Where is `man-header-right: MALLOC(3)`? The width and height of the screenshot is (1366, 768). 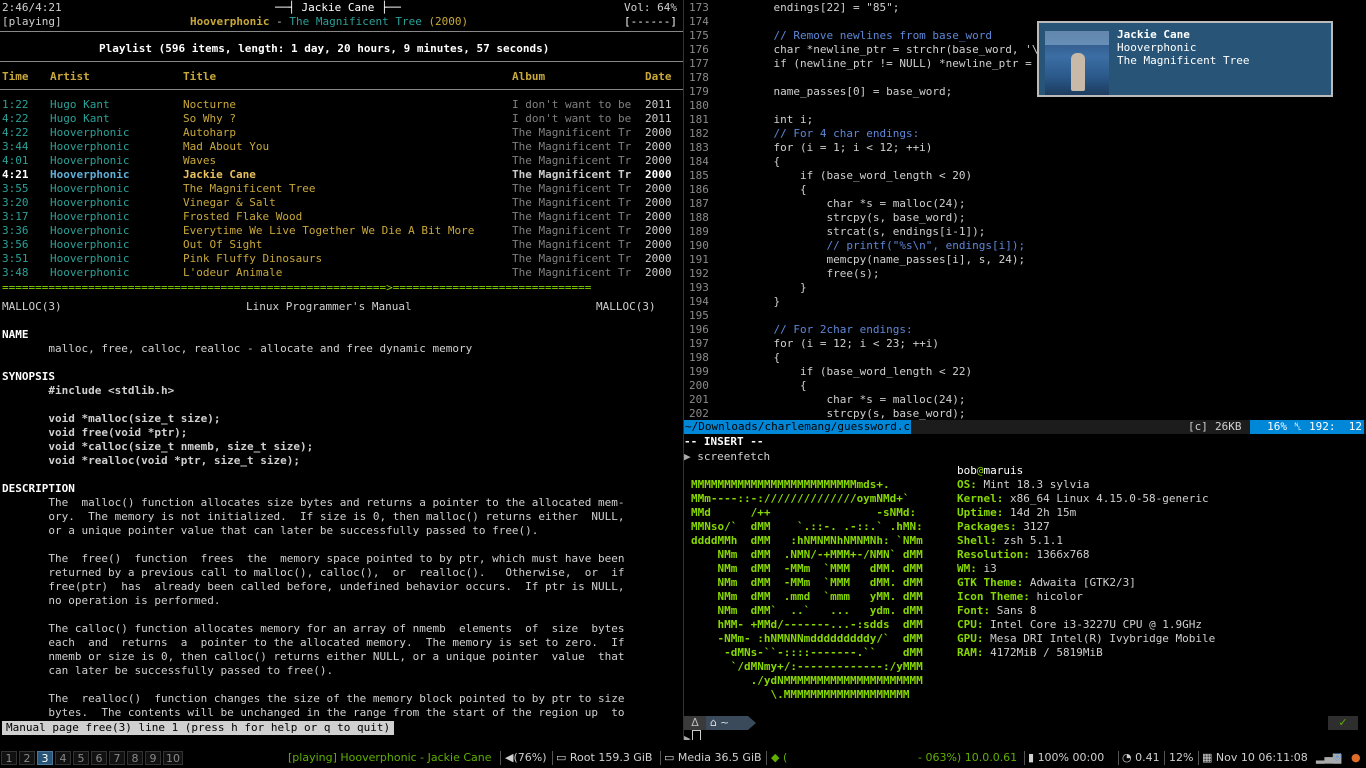
man-header-right: MALLOC(3) is located at coordinates (626, 306).